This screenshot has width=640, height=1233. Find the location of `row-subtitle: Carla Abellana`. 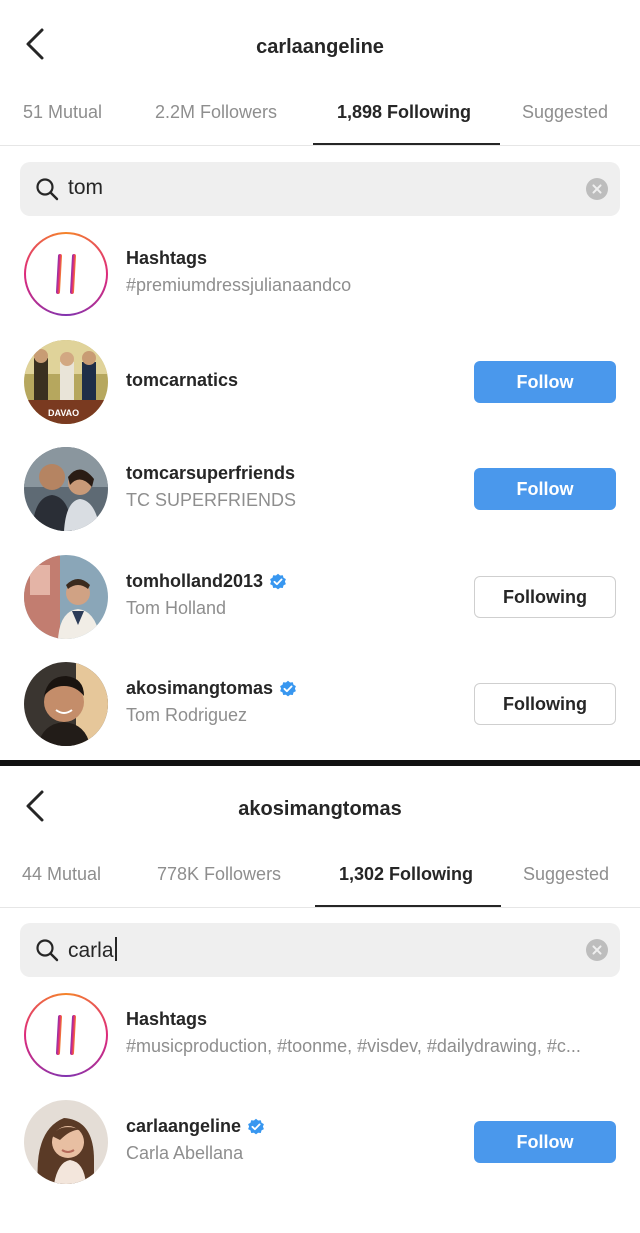

row-subtitle: Carla Abellana is located at coordinates (185, 1153).